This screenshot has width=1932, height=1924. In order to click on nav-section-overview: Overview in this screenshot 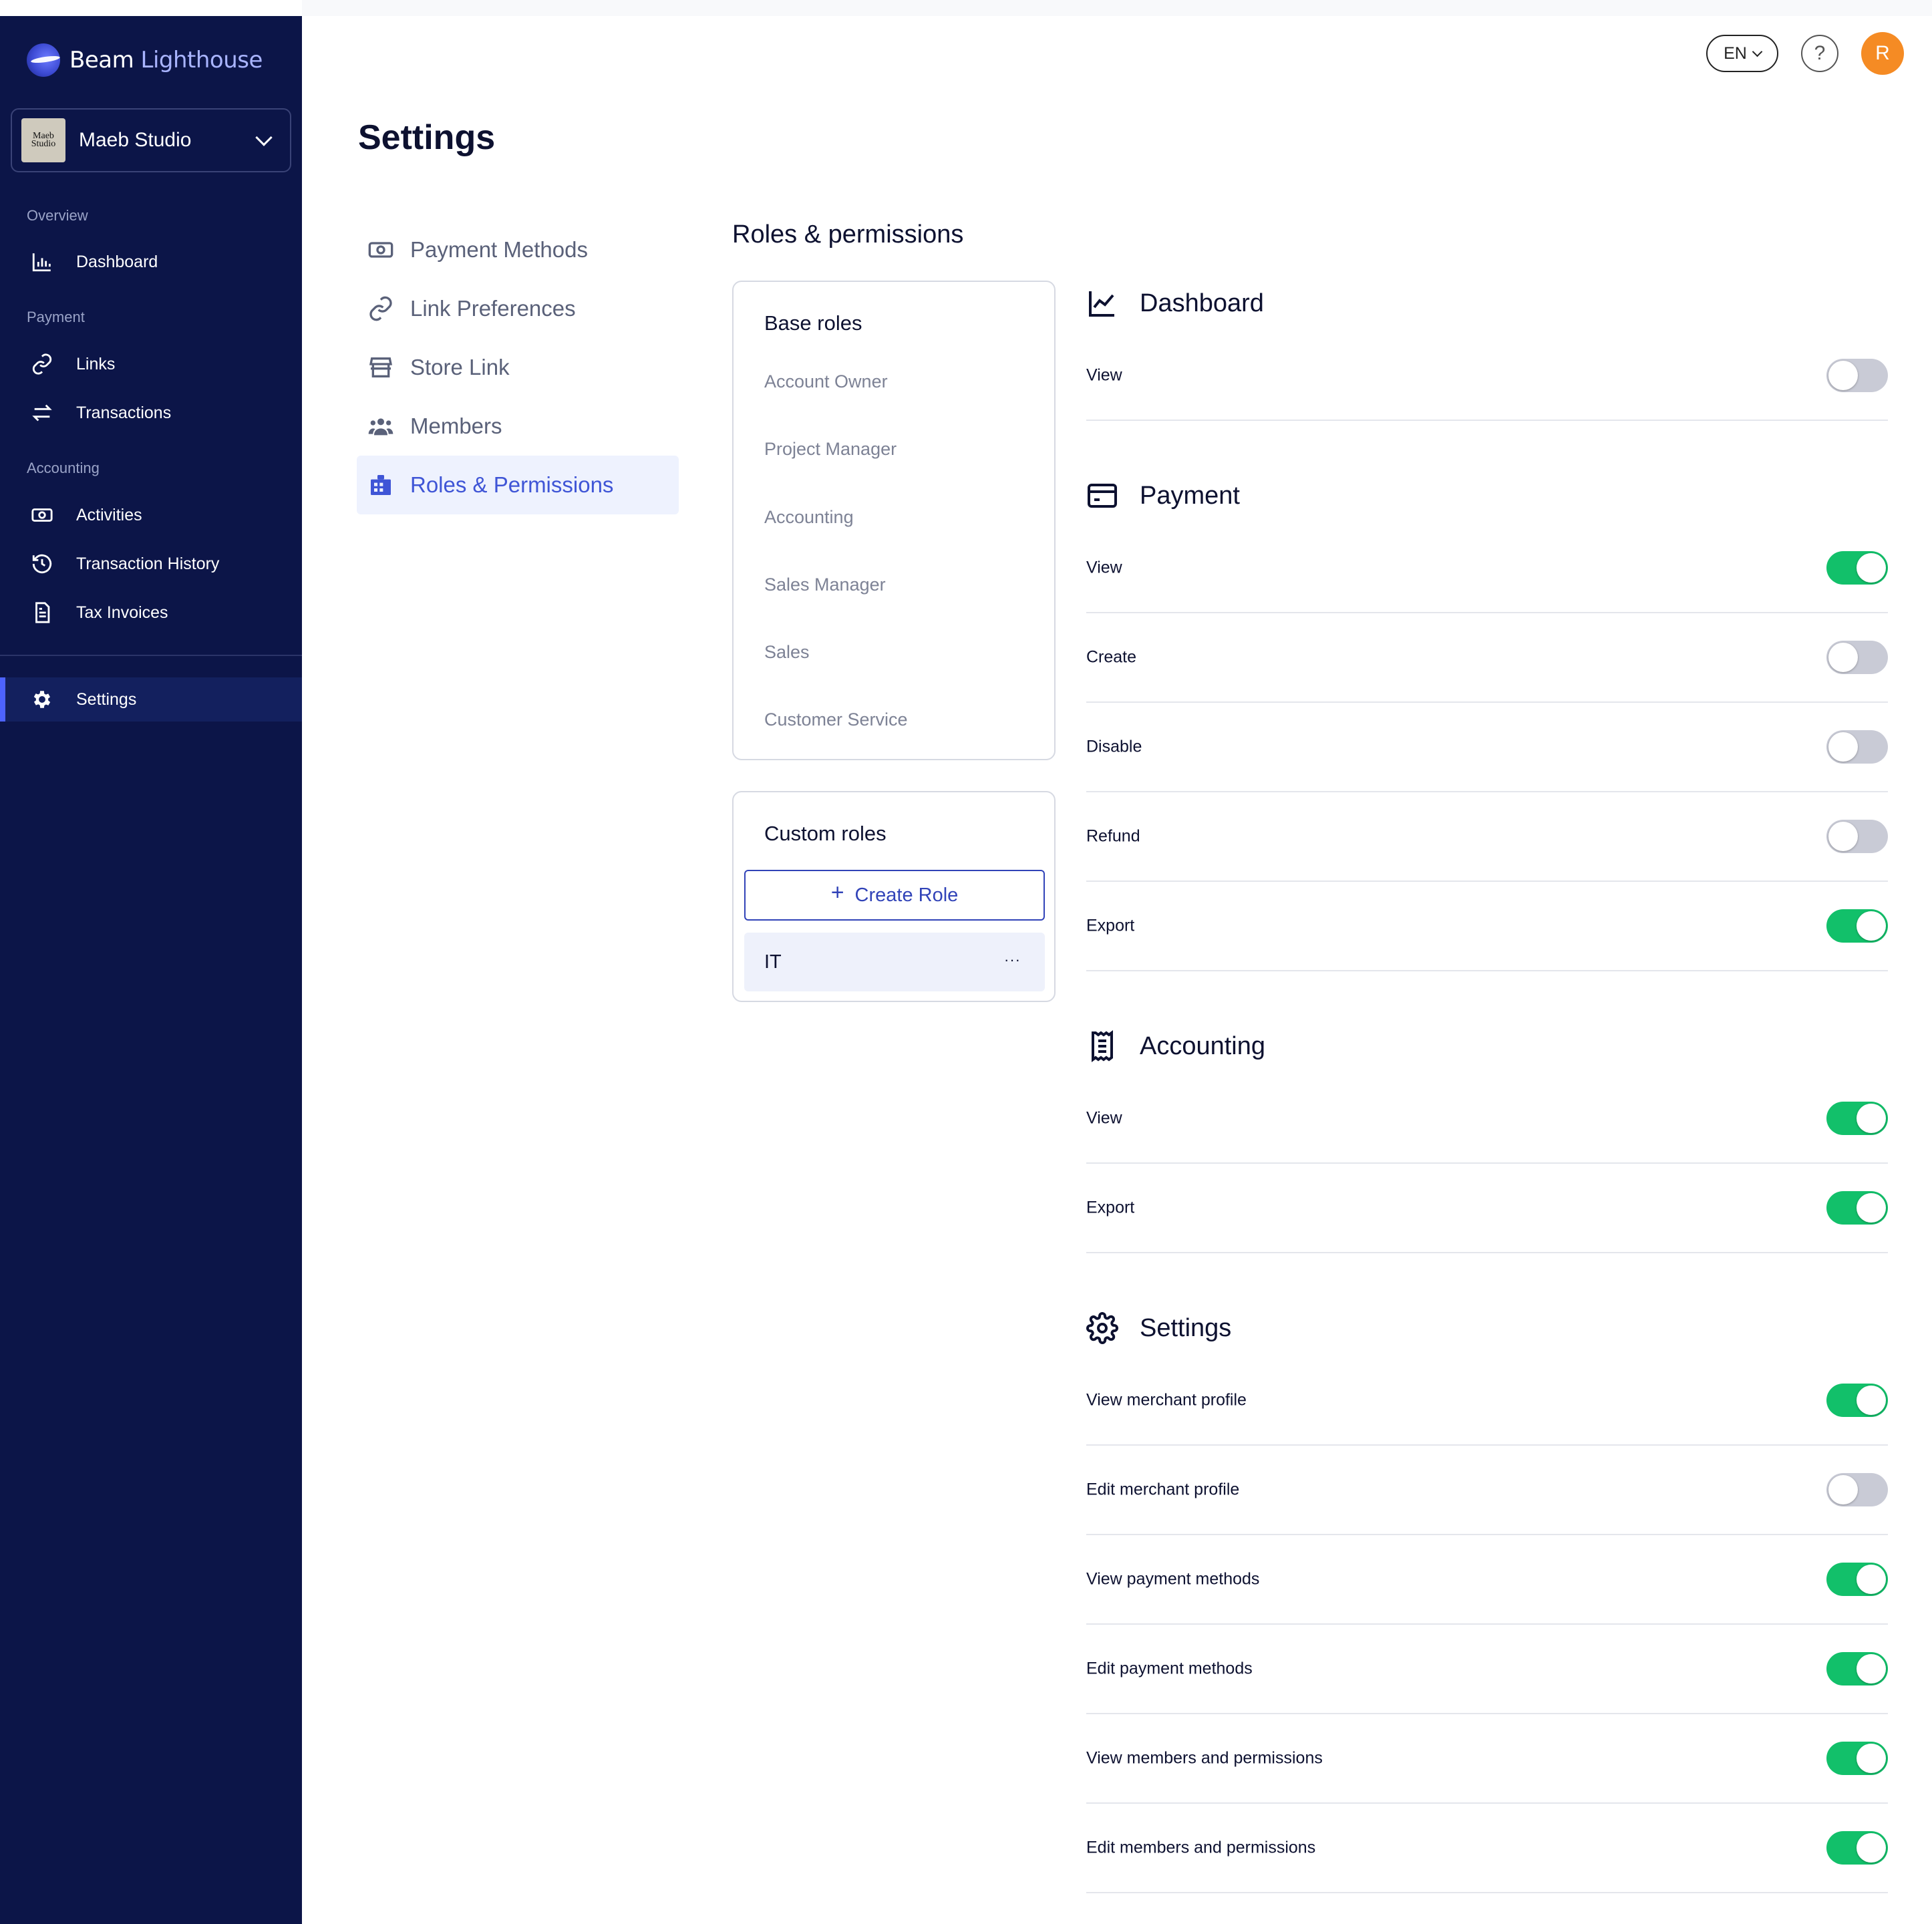, I will do `click(57, 215)`.